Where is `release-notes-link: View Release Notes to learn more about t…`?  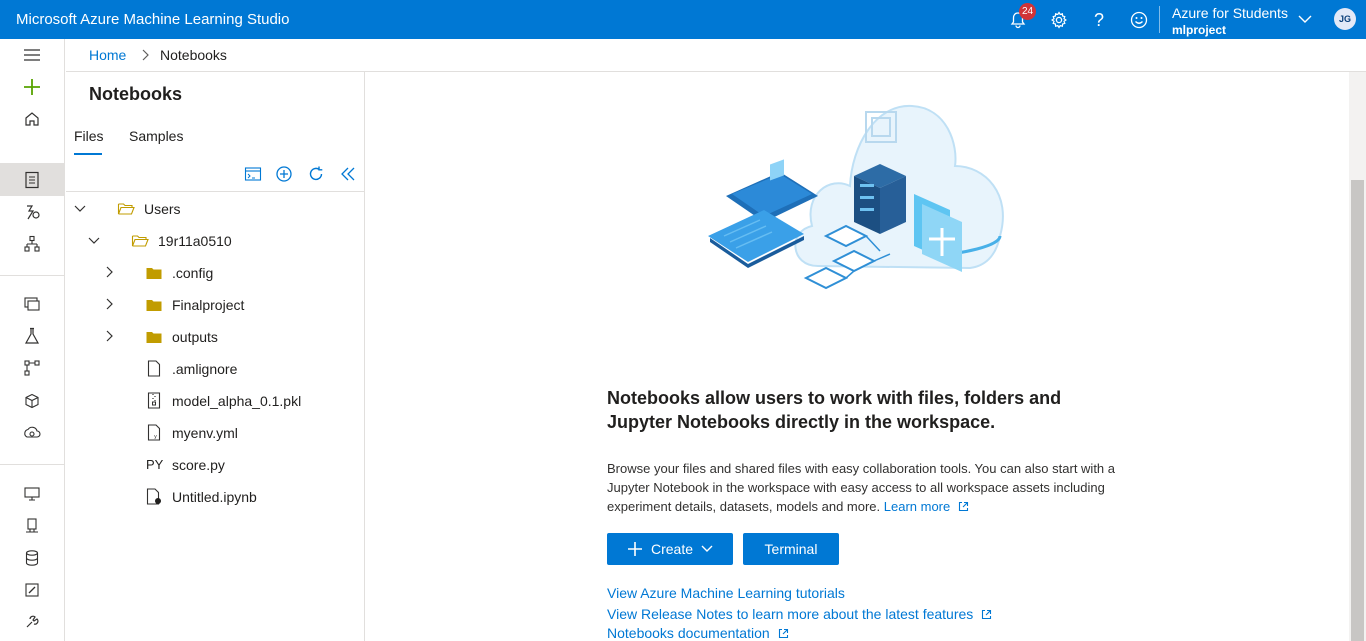 release-notes-link: View Release Notes to learn more about t… is located at coordinates (799, 614).